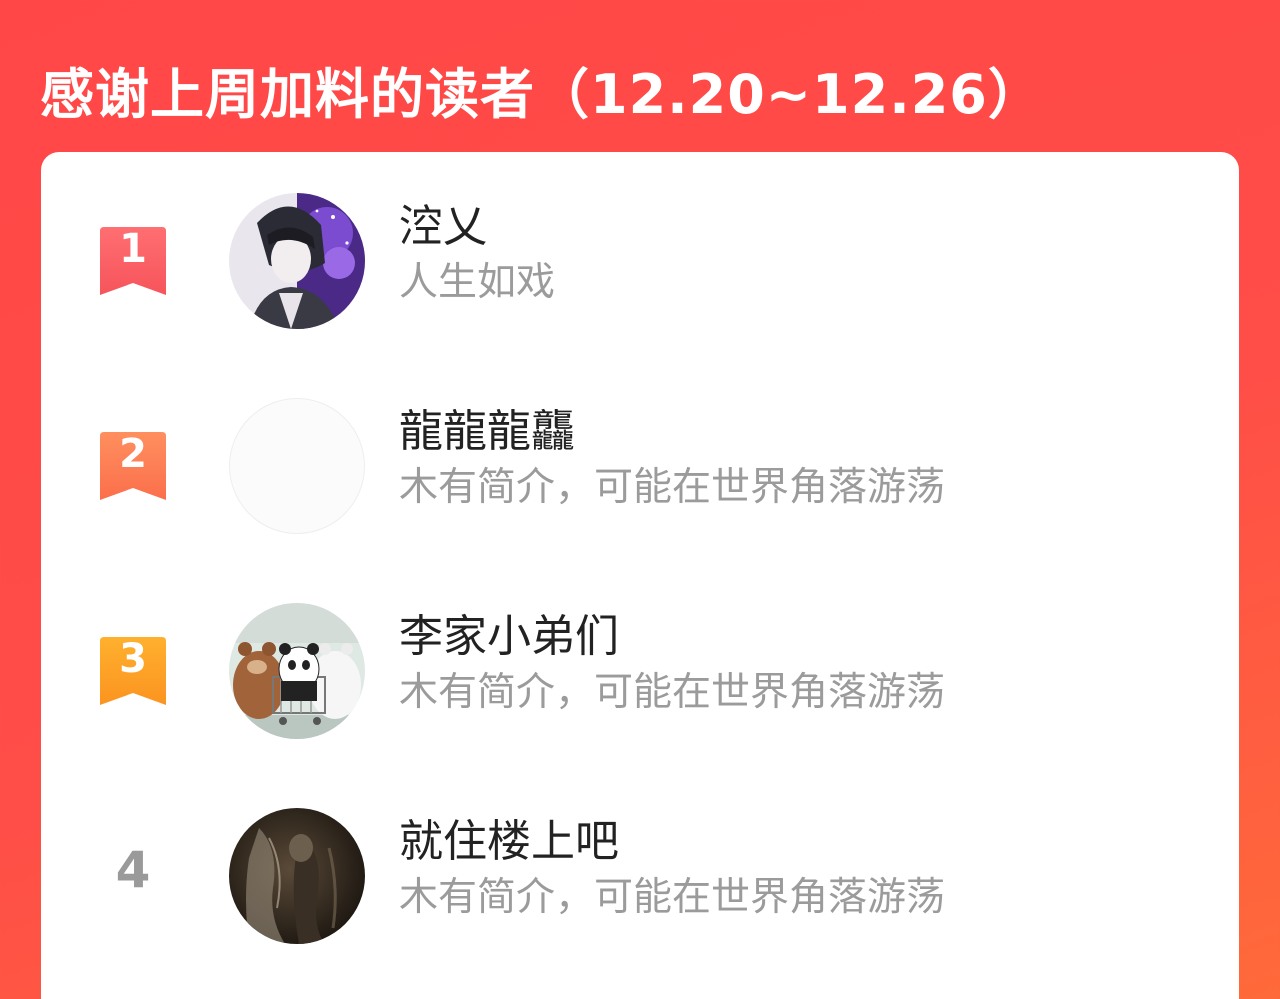  What do you see at coordinates (509, 842) in the screenshot?
I see `reader-name: 就住楼上吧` at bounding box center [509, 842].